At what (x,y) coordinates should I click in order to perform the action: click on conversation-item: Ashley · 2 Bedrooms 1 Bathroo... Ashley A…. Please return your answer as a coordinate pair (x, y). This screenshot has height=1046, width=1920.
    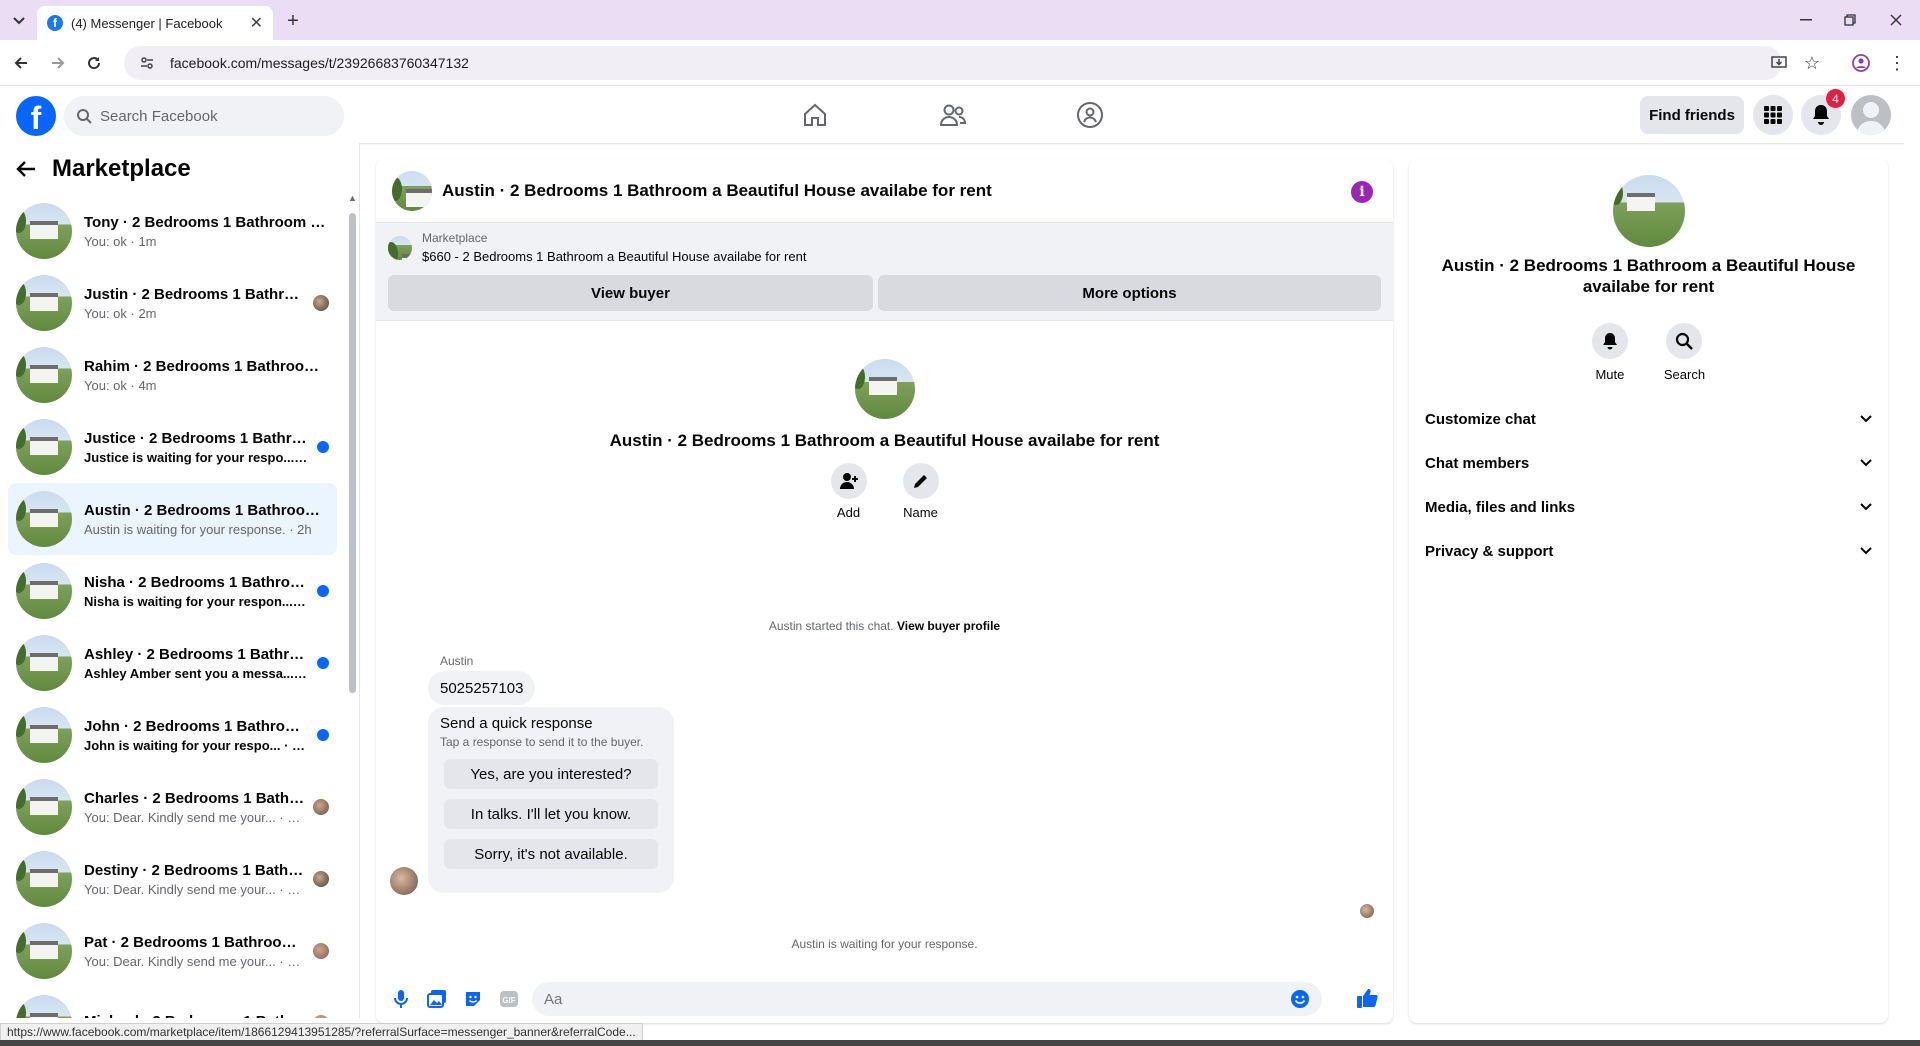
    Looking at the image, I should click on (172, 663).